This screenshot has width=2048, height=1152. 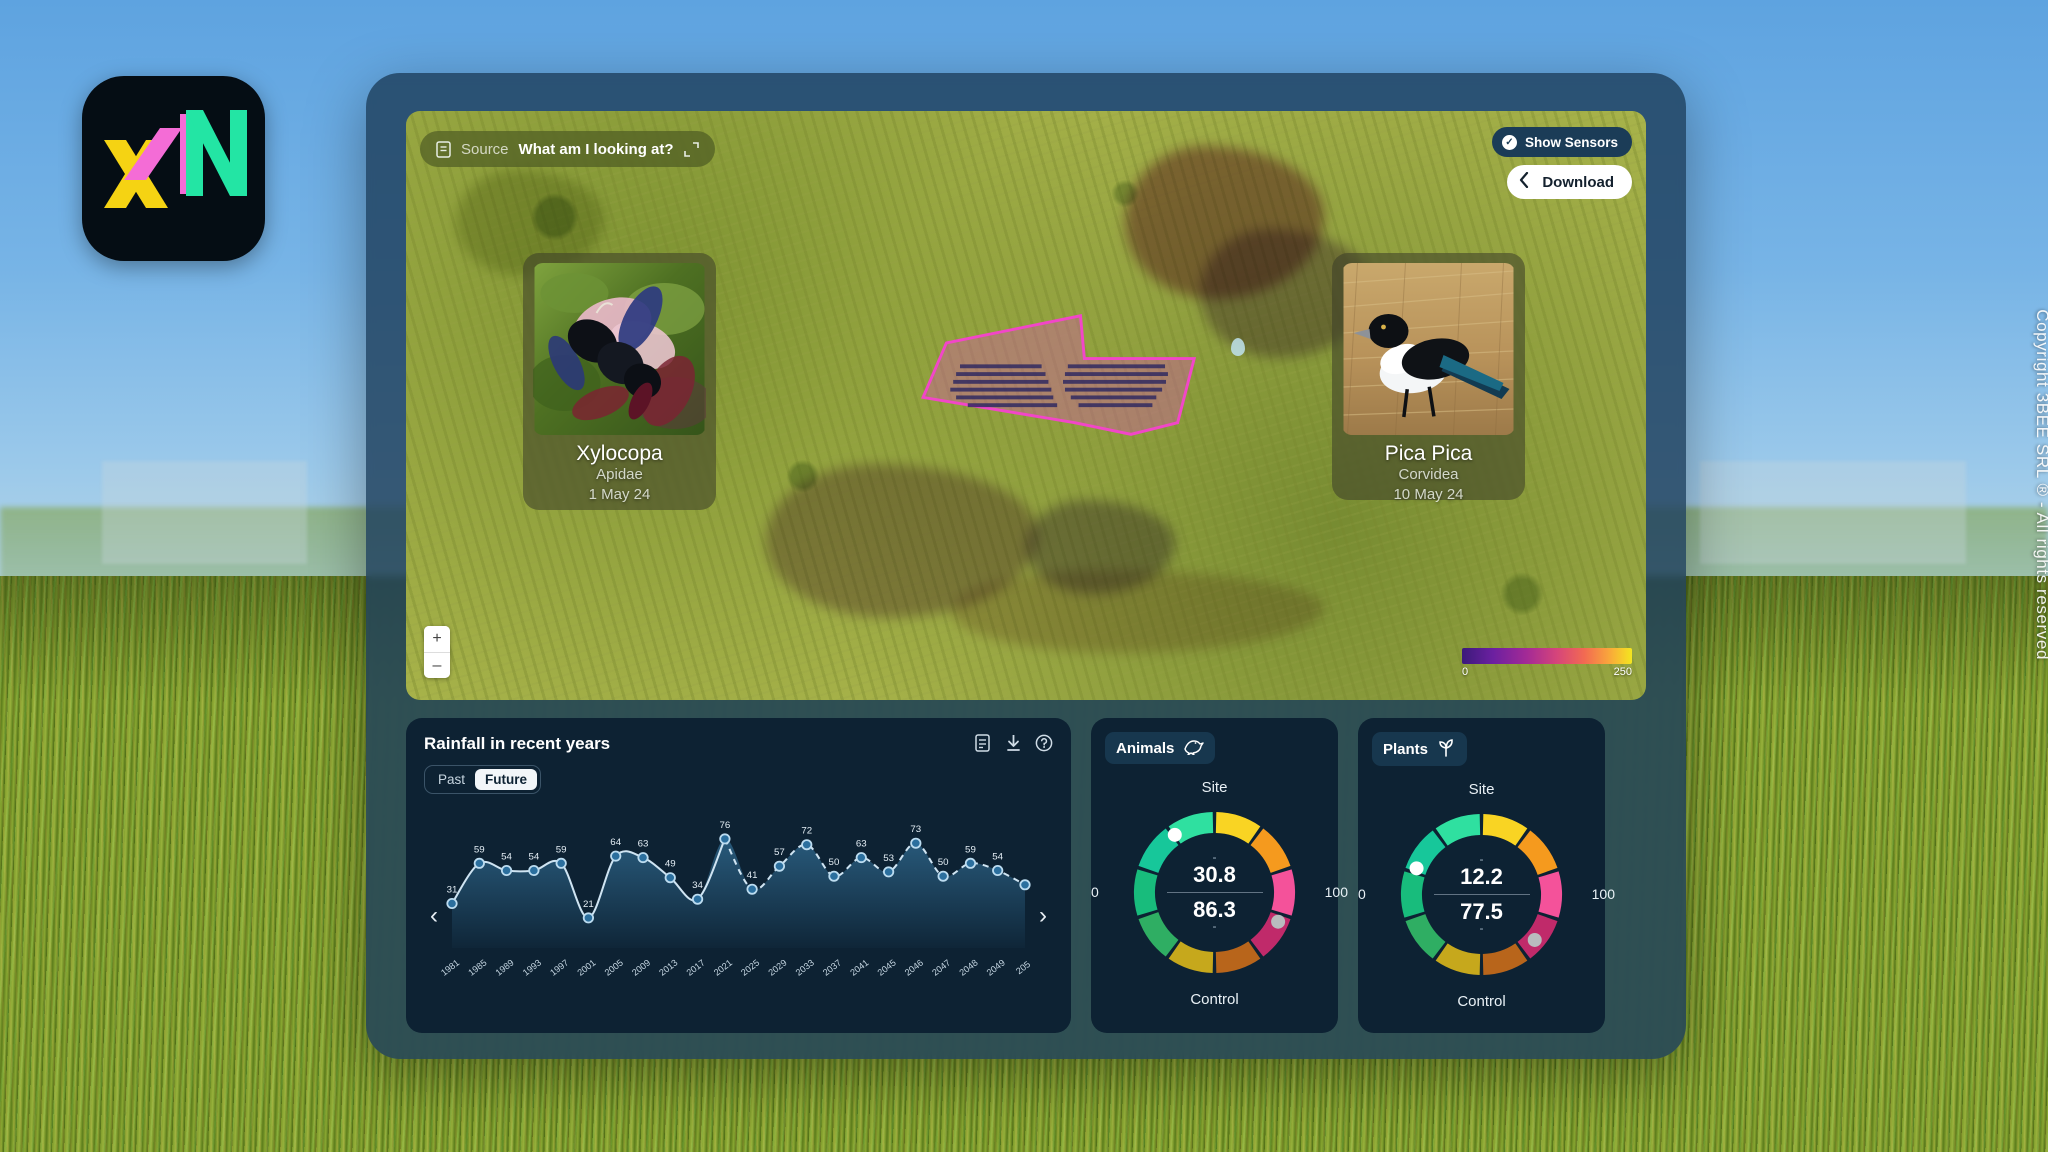 I want to click on map-sensor-marker, so click(x=1237, y=346).